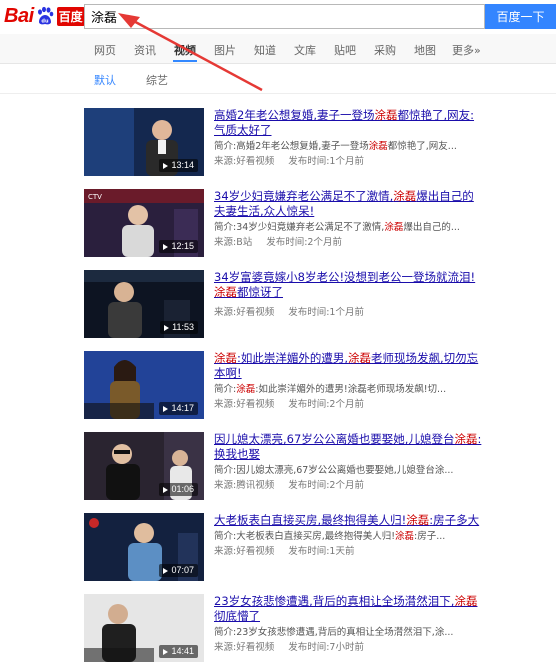 This screenshot has width=556, height=668. Describe the element at coordinates (385, 50) in the screenshot. I see `tab-caigou: 采购` at that location.